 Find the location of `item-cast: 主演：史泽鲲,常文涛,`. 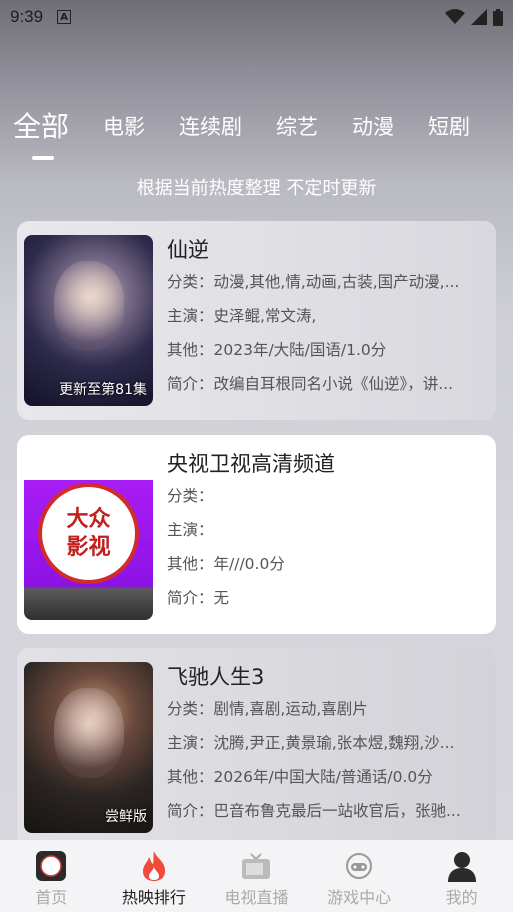

item-cast: 主演：史泽鲲,常文涛, is located at coordinates (242, 316).